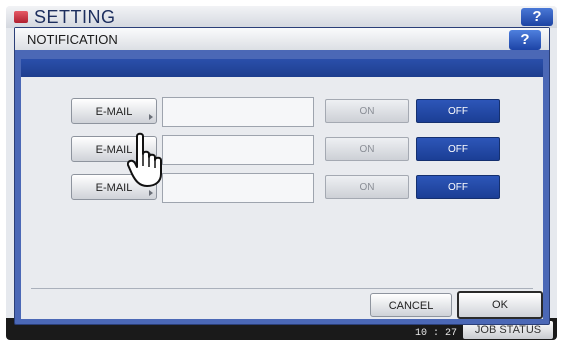 The image size is (563, 346). I want to click on hand-pointer-icon, so click(144, 159).